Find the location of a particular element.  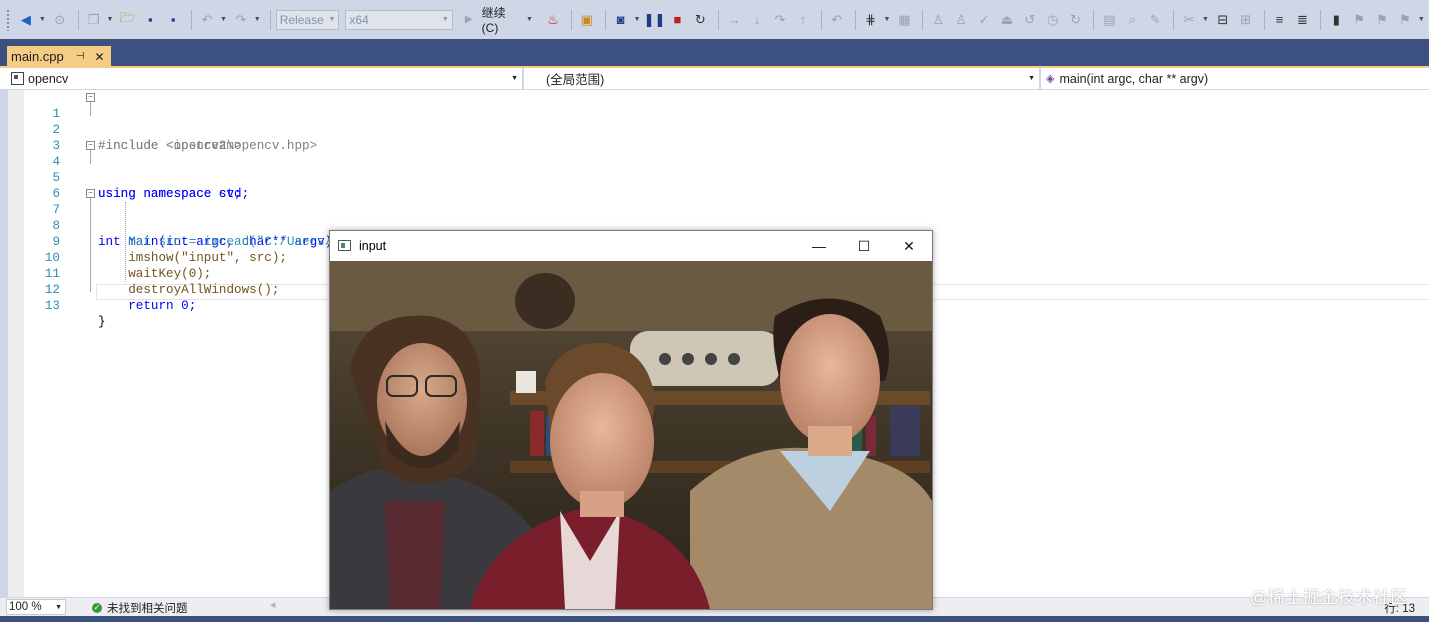

open-folder-icon: 🗁 is located at coordinates (127, 20).